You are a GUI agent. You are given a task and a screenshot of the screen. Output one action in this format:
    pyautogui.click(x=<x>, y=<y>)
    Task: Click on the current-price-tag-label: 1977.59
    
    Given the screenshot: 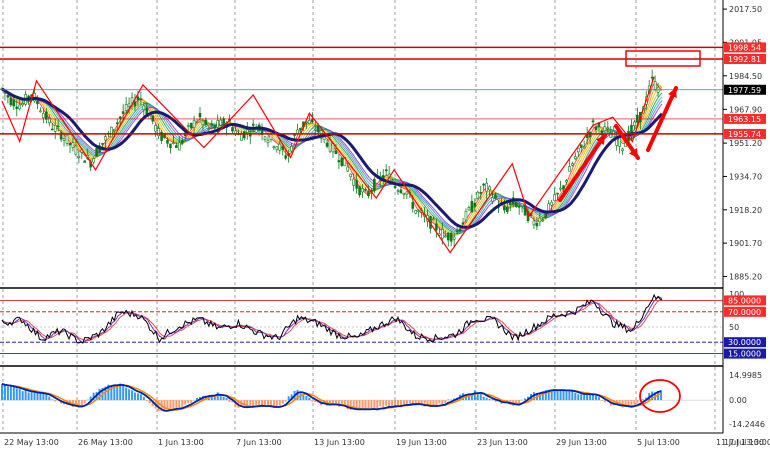 What is the action you would take?
    pyautogui.click(x=744, y=90)
    